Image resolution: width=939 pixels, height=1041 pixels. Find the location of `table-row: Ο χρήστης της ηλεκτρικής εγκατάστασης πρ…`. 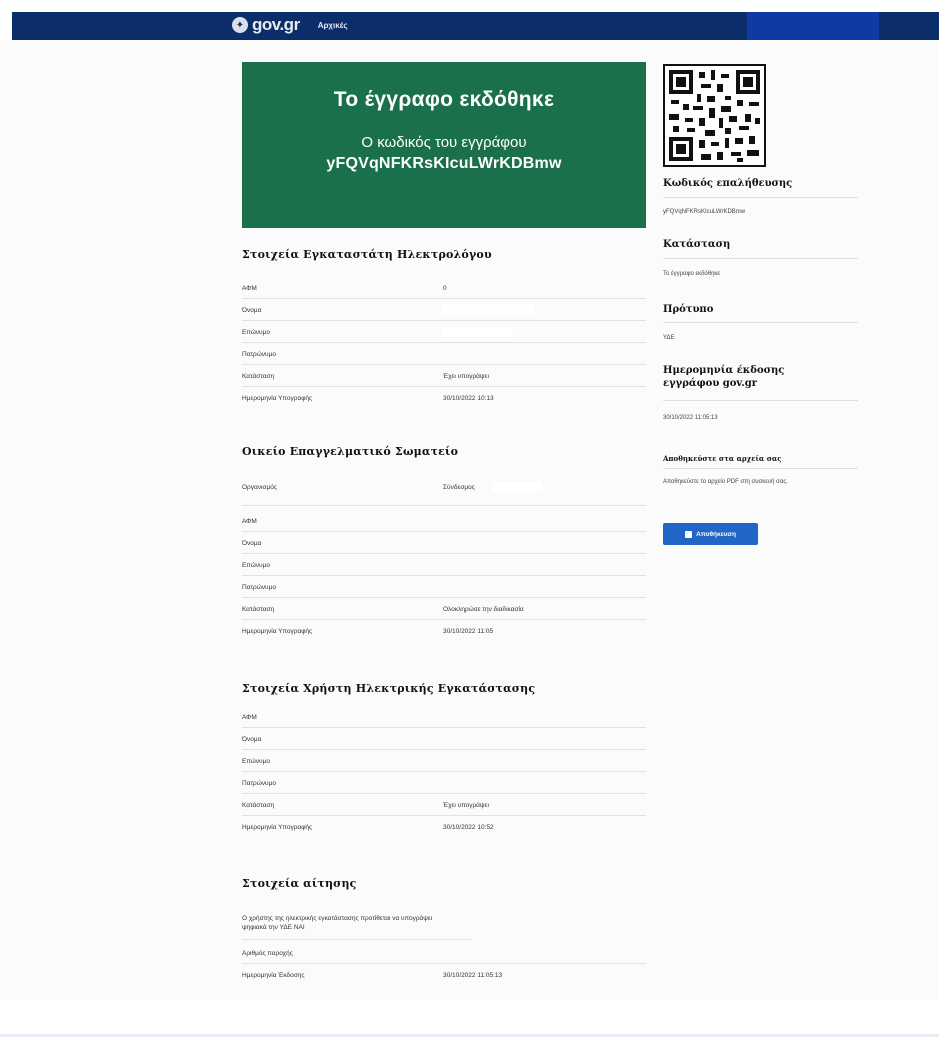

table-row: Ο χρήστης της ηλεκτρικής εγκατάστασης πρ… is located at coordinates (357, 923).